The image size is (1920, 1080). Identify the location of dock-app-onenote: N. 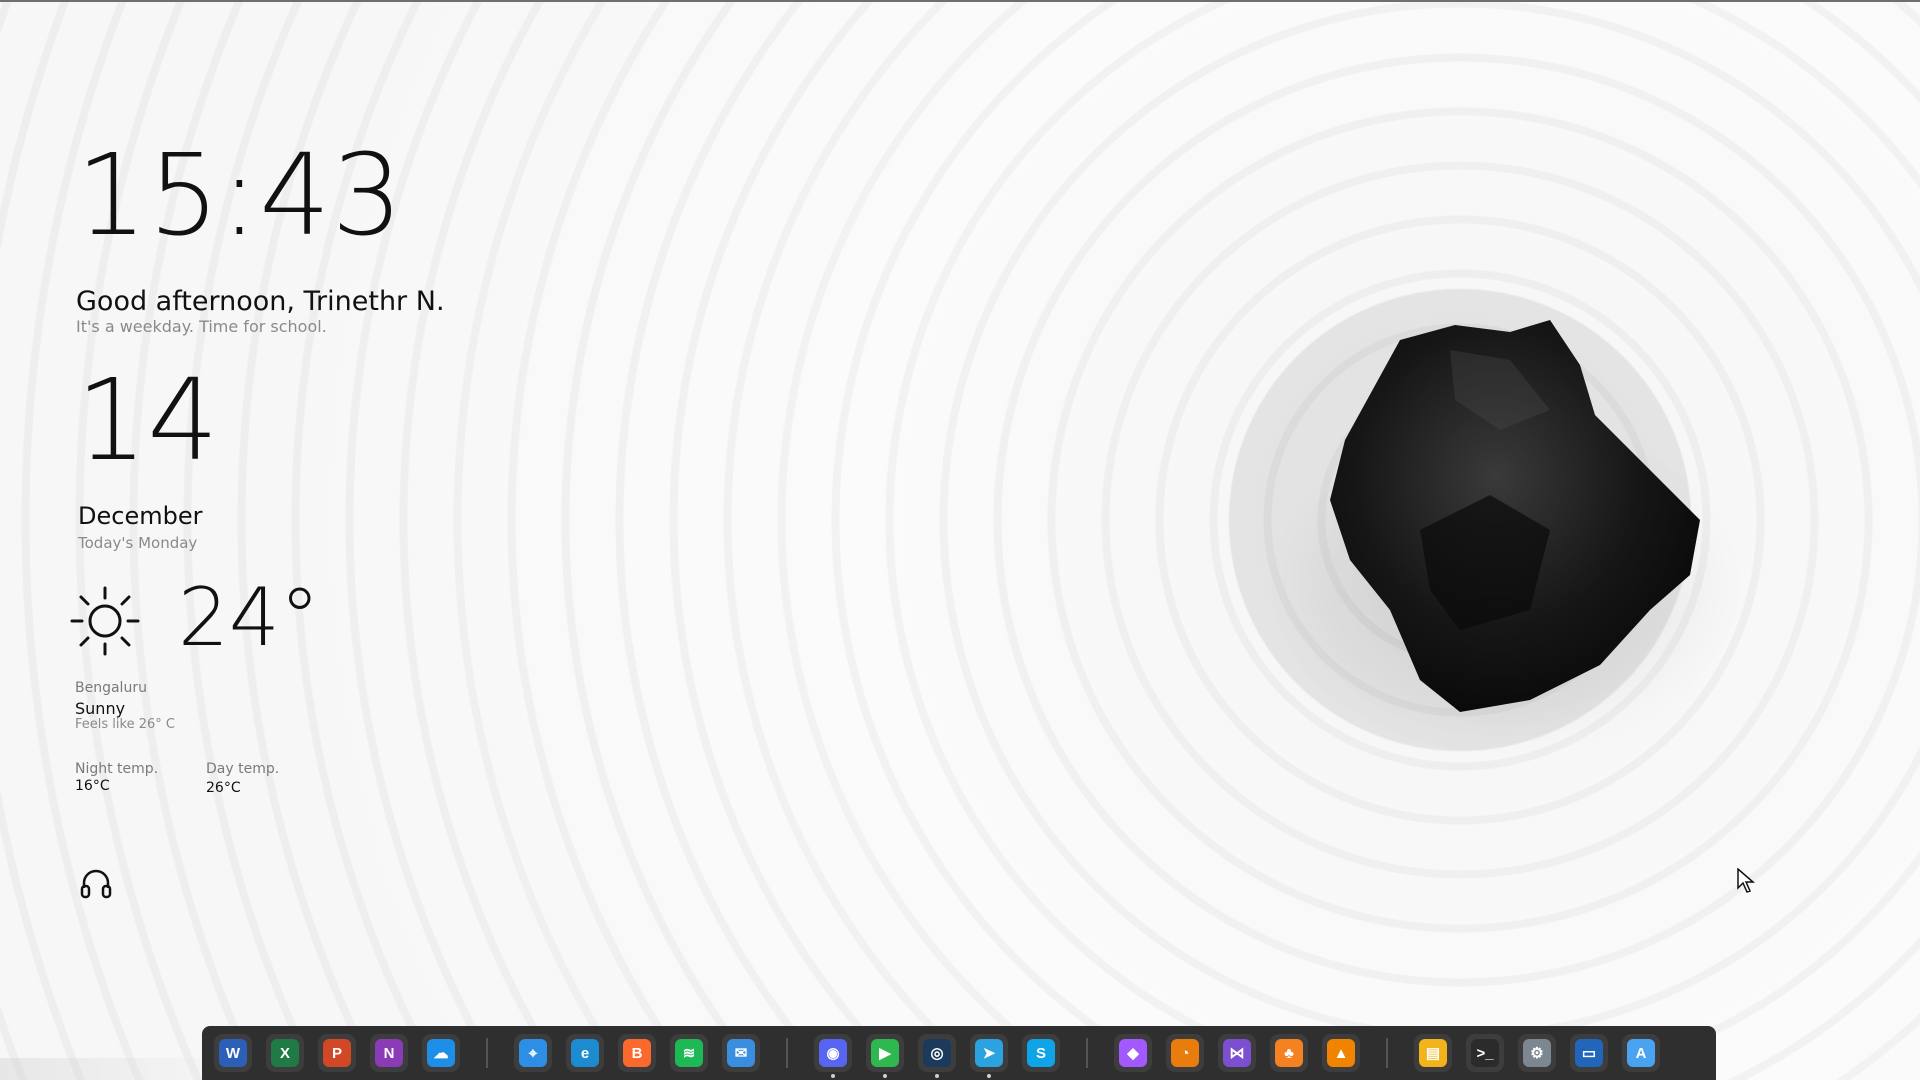
(389, 1053).